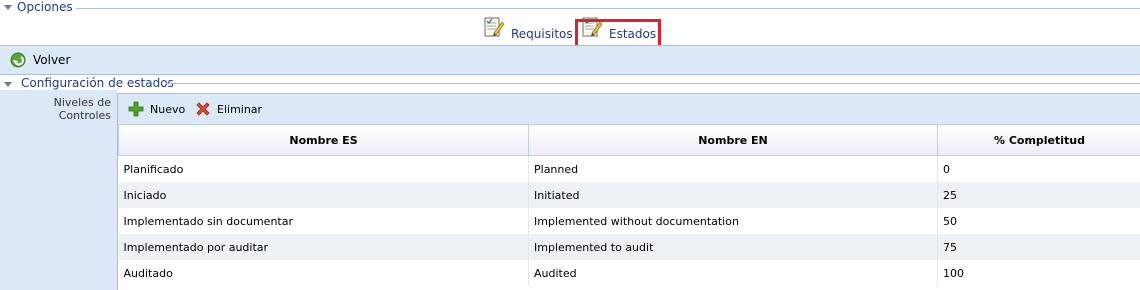  What do you see at coordinates (323, 168) in the screenshot?
I see `cell-nombre-es: Planificado` at bounding box center [323, 168].